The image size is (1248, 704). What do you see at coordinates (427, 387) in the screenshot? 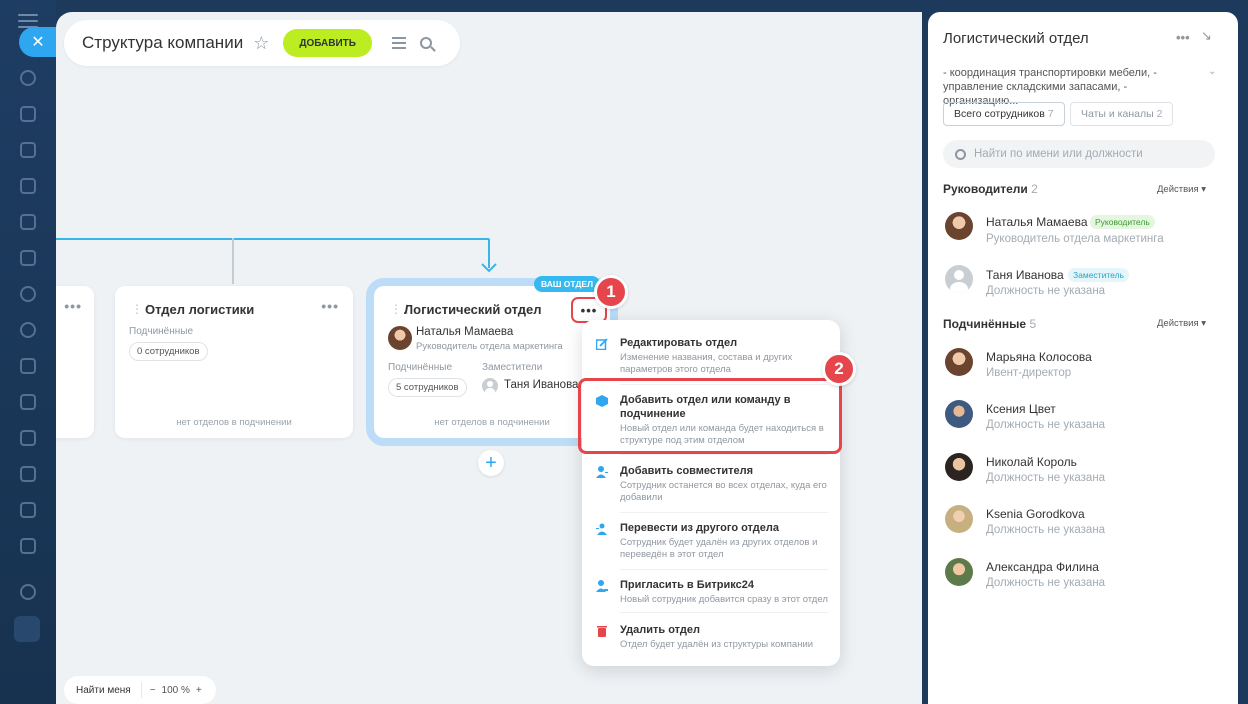
I see `employees-count-pill: 5 сотрудников` at bounding box center [427, 387].